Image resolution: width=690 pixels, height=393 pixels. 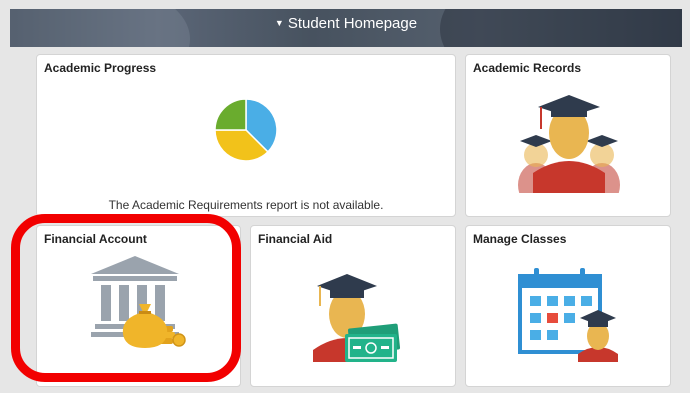 I want to click on page-title: Student Homepage, so click(x=352, y=23).